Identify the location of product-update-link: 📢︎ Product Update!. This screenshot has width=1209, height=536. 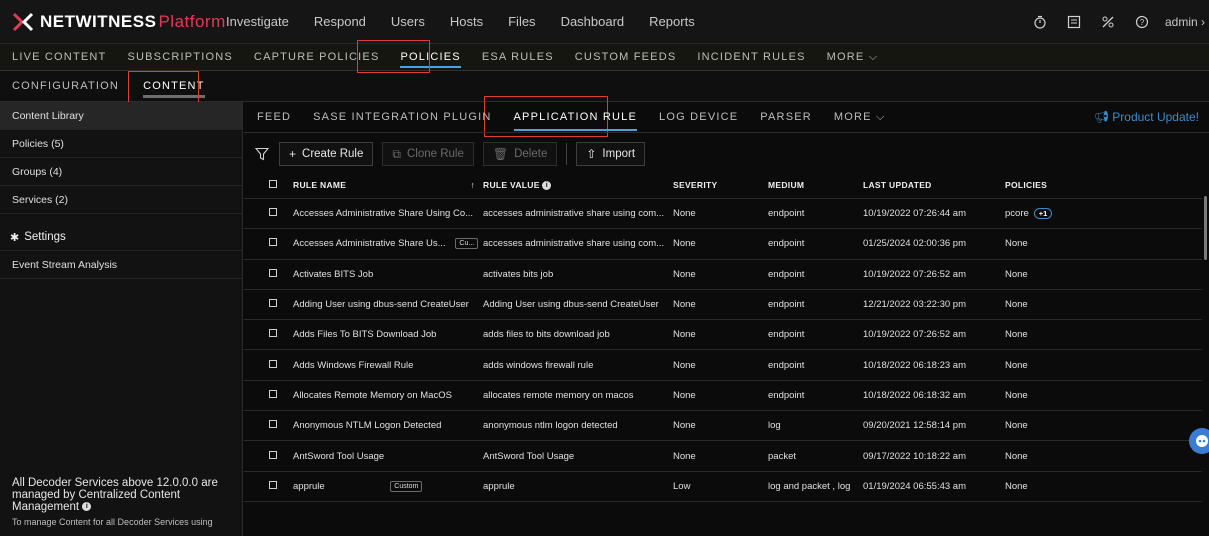
(1146, 117).